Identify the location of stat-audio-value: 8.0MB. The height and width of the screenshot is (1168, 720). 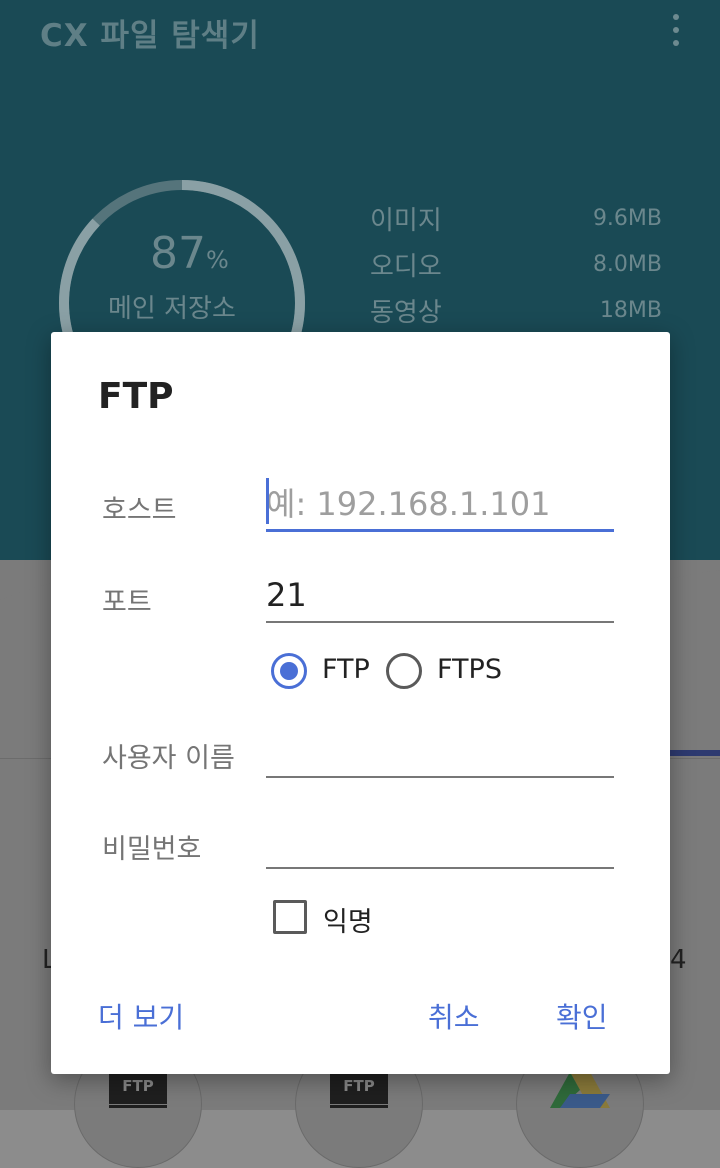
(627, 264).